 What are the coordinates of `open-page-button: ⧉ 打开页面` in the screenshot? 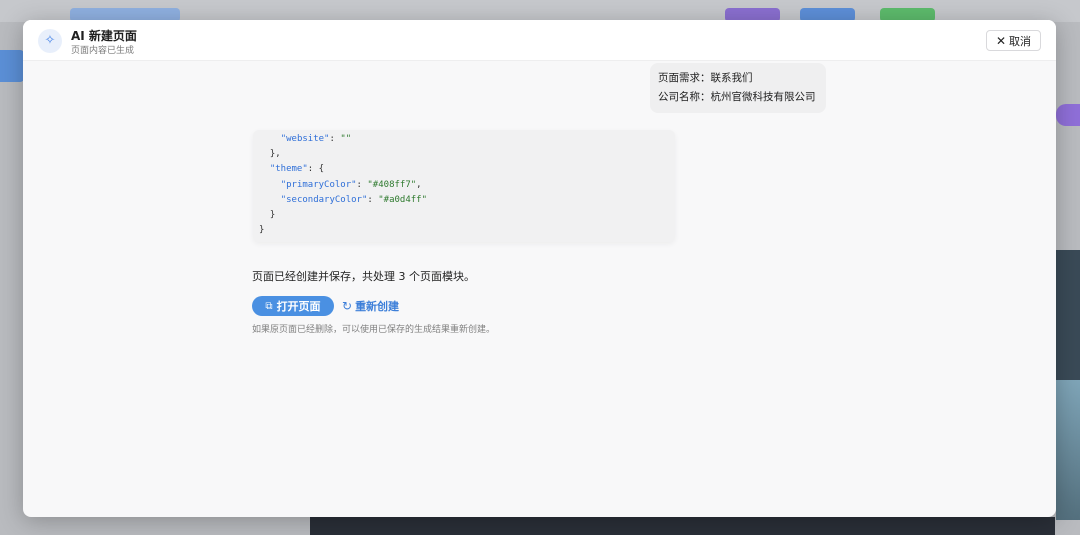 It's located at (293, 306).